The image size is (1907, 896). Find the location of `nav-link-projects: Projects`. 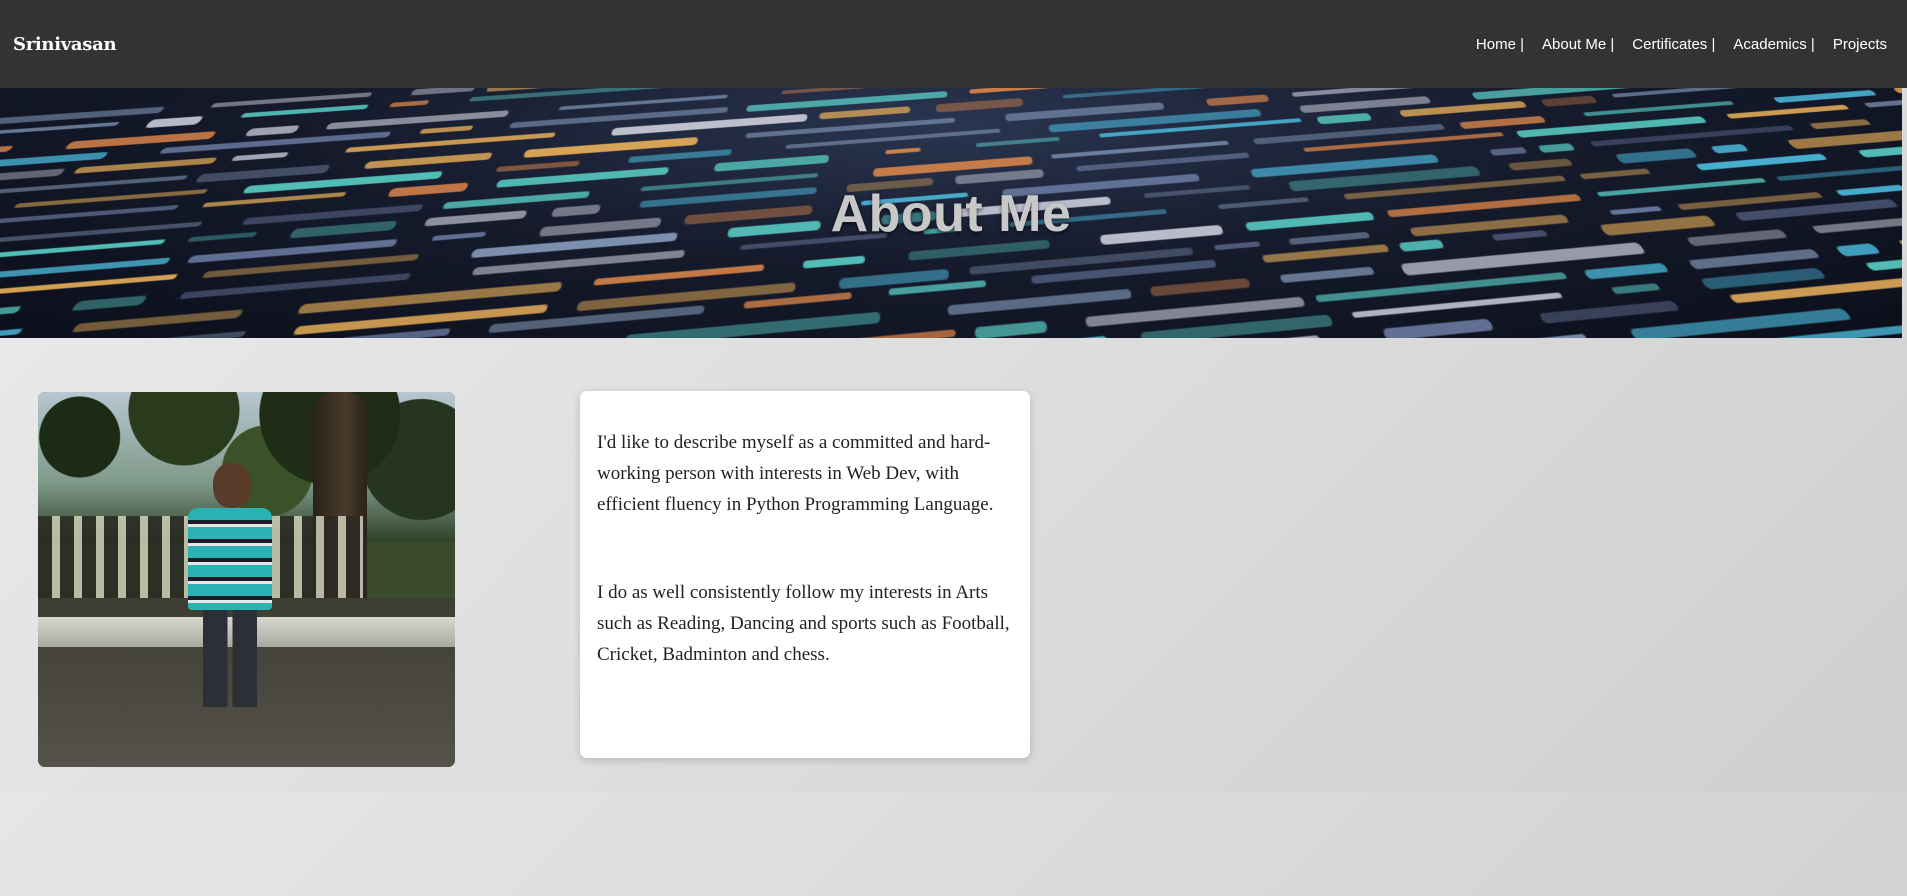

nav-link-projects: Projects is located at coordinates (1860, 44).